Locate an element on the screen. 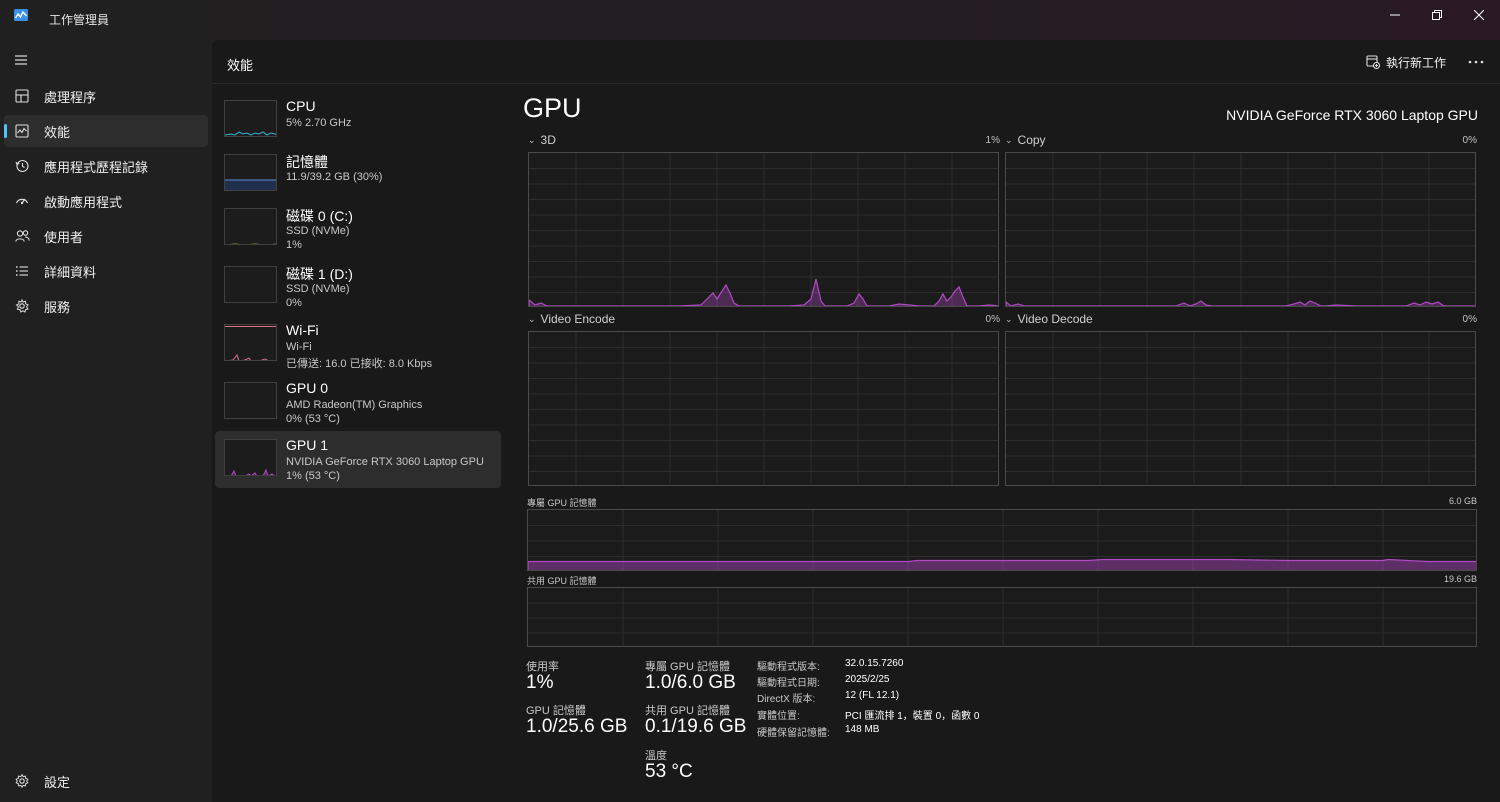  nav-label: 應用程式歷程記錄 is located at coordinates (96, 167).